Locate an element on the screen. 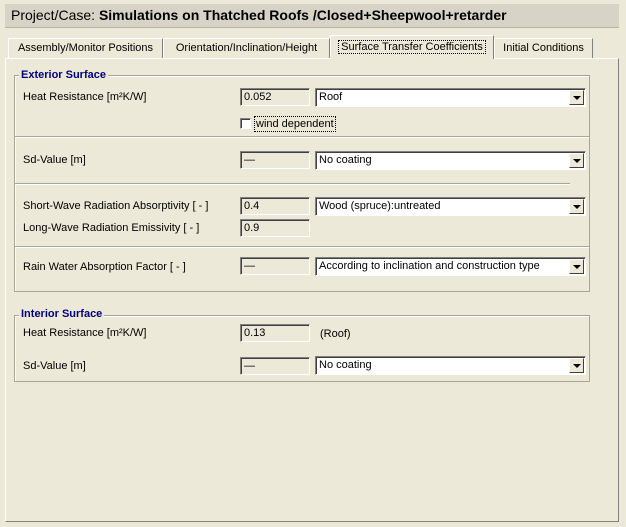 This screenshot has width=626, height=527. long-wave-label: Long-Wave Radiation Emissivity [ - ] is located at coordinates (111, 228).